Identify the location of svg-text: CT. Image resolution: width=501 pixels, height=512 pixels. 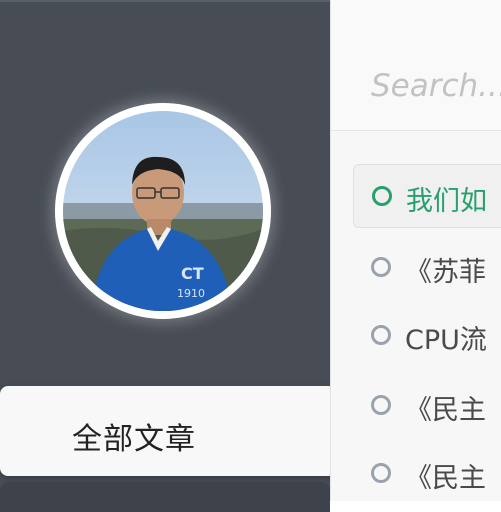
(192, 273).